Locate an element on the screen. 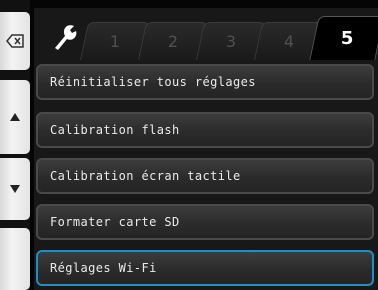 The height and width of the screenshot is (290, 378). tab-3-label: 3 is located at coordinates (230, 41).